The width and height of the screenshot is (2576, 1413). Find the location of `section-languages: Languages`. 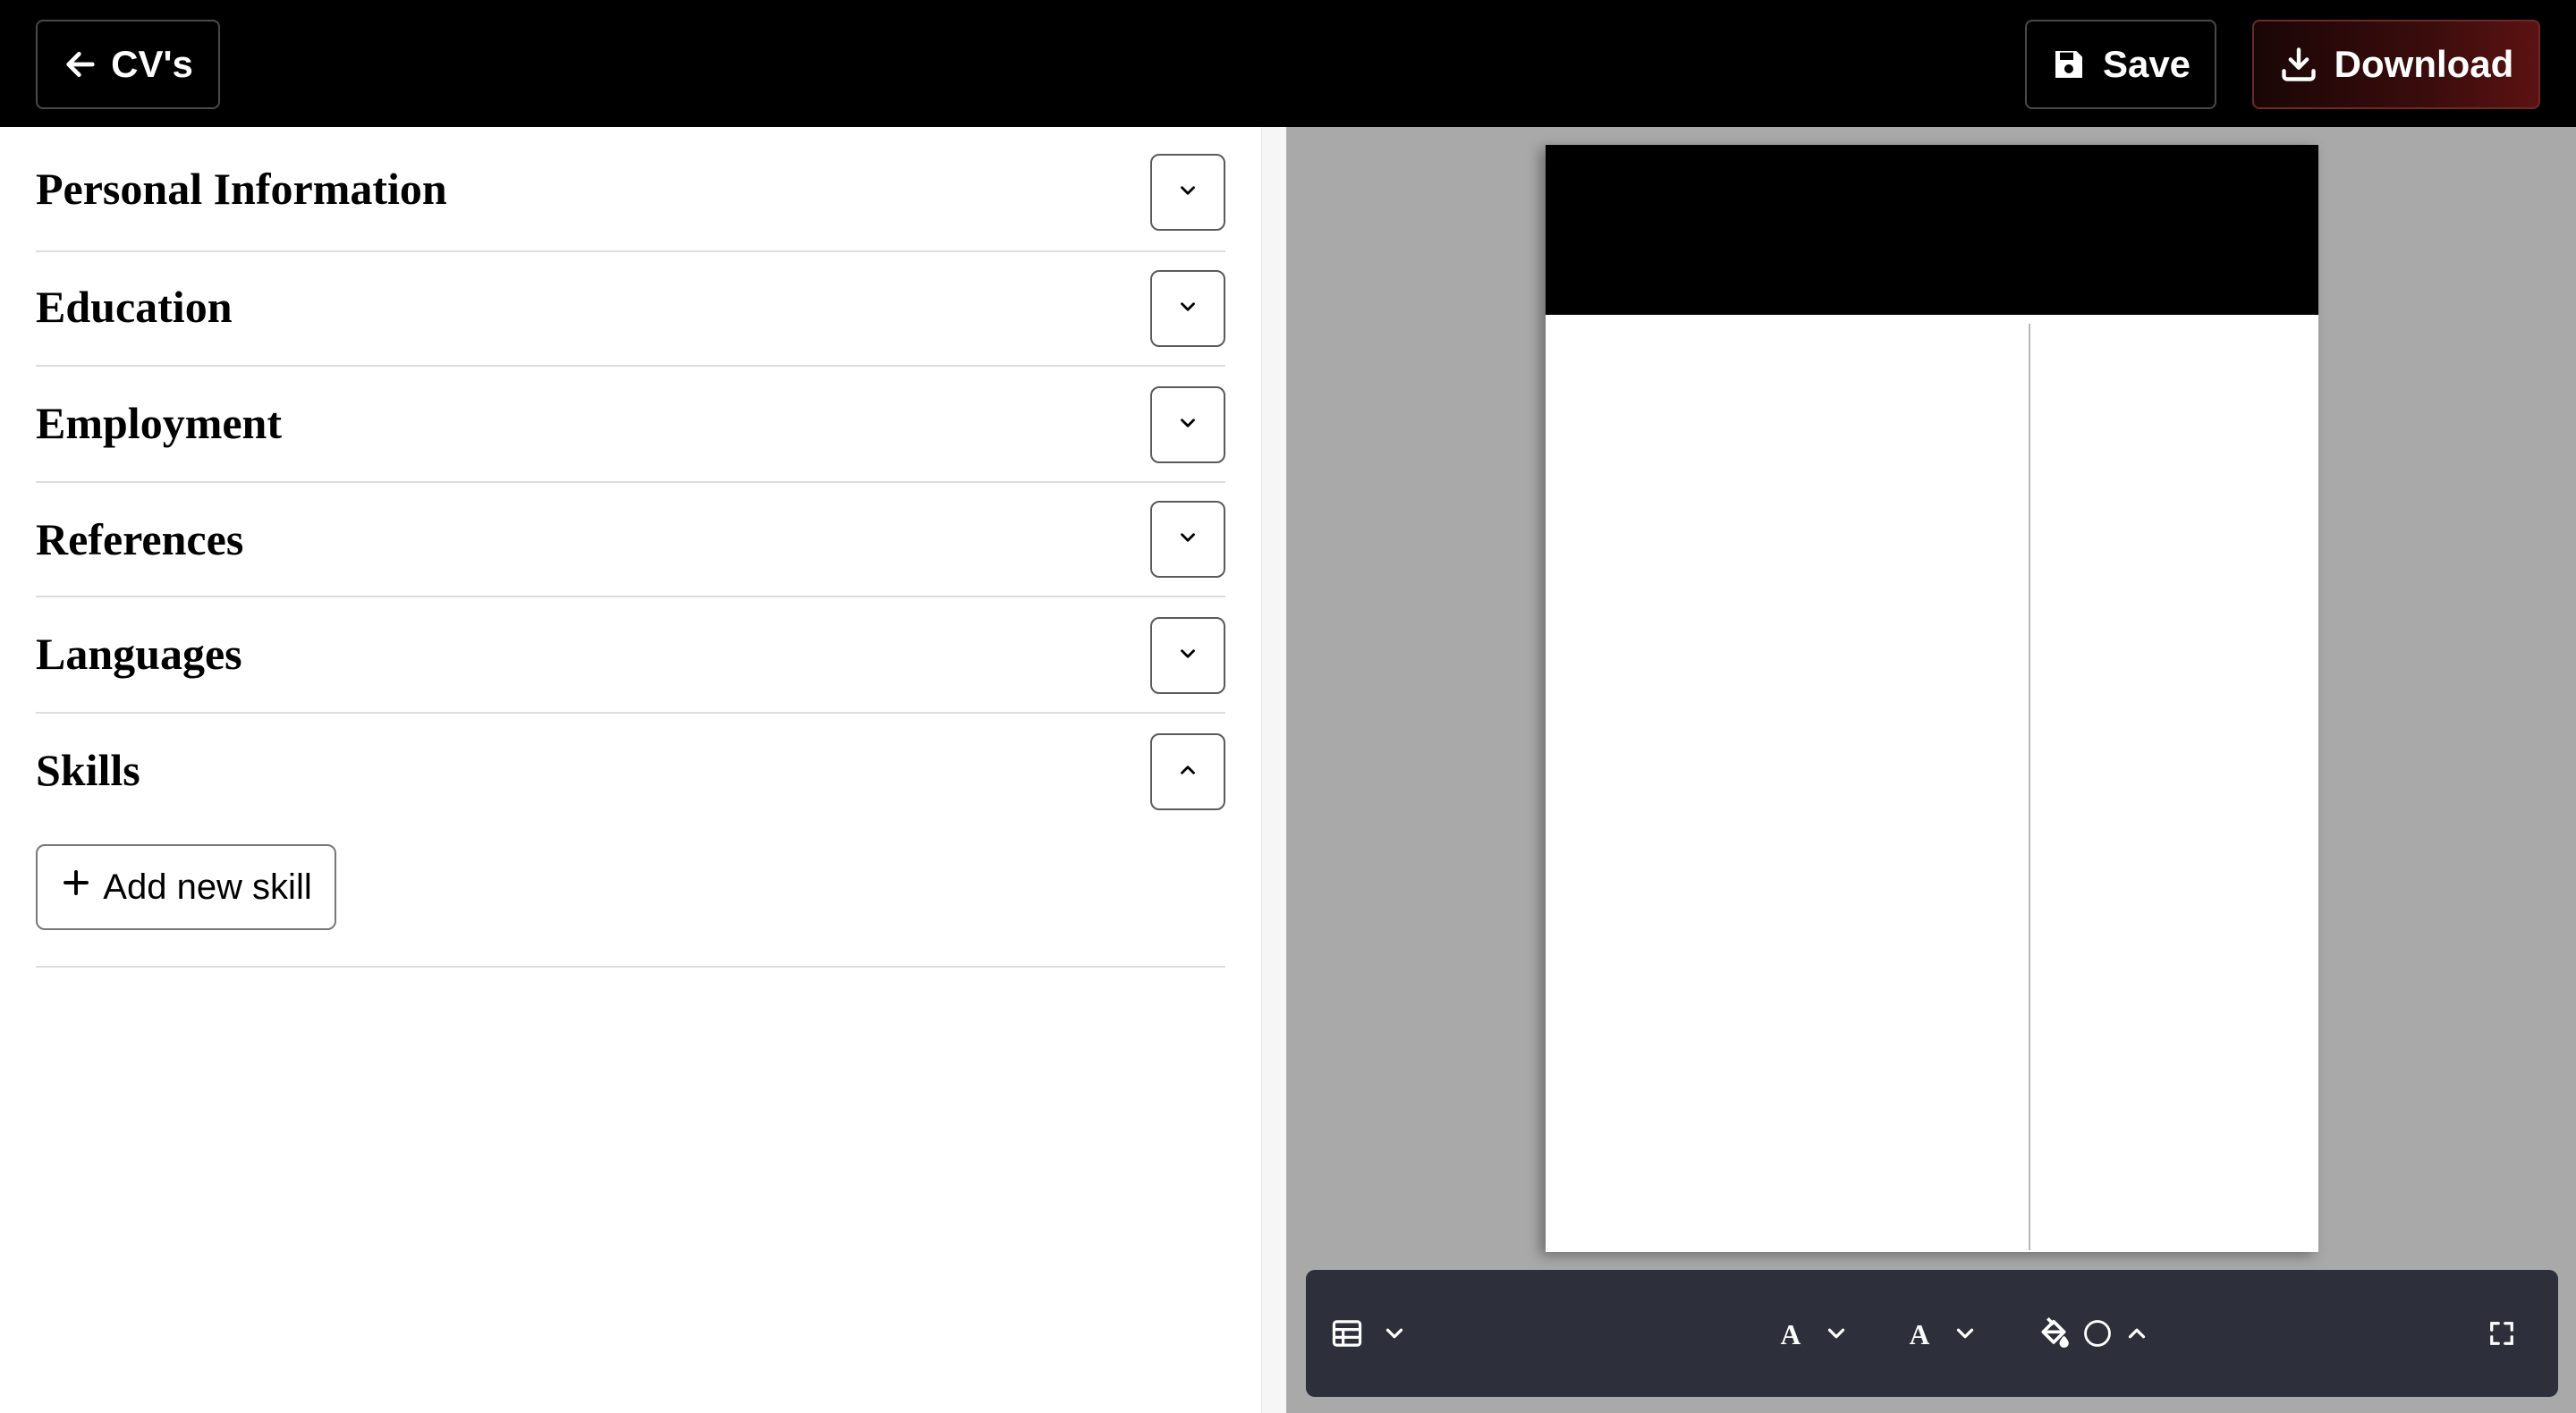

section-languages: Languages is located at coordinates (630, 655).